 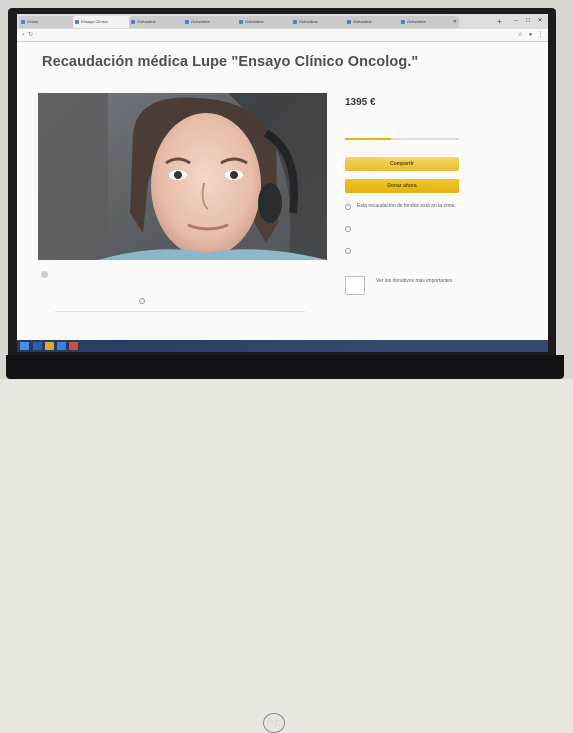 What do you see at coordinates (282, 346) in the screenshot?
I see `taskbar` at bounding box center [282, 346].